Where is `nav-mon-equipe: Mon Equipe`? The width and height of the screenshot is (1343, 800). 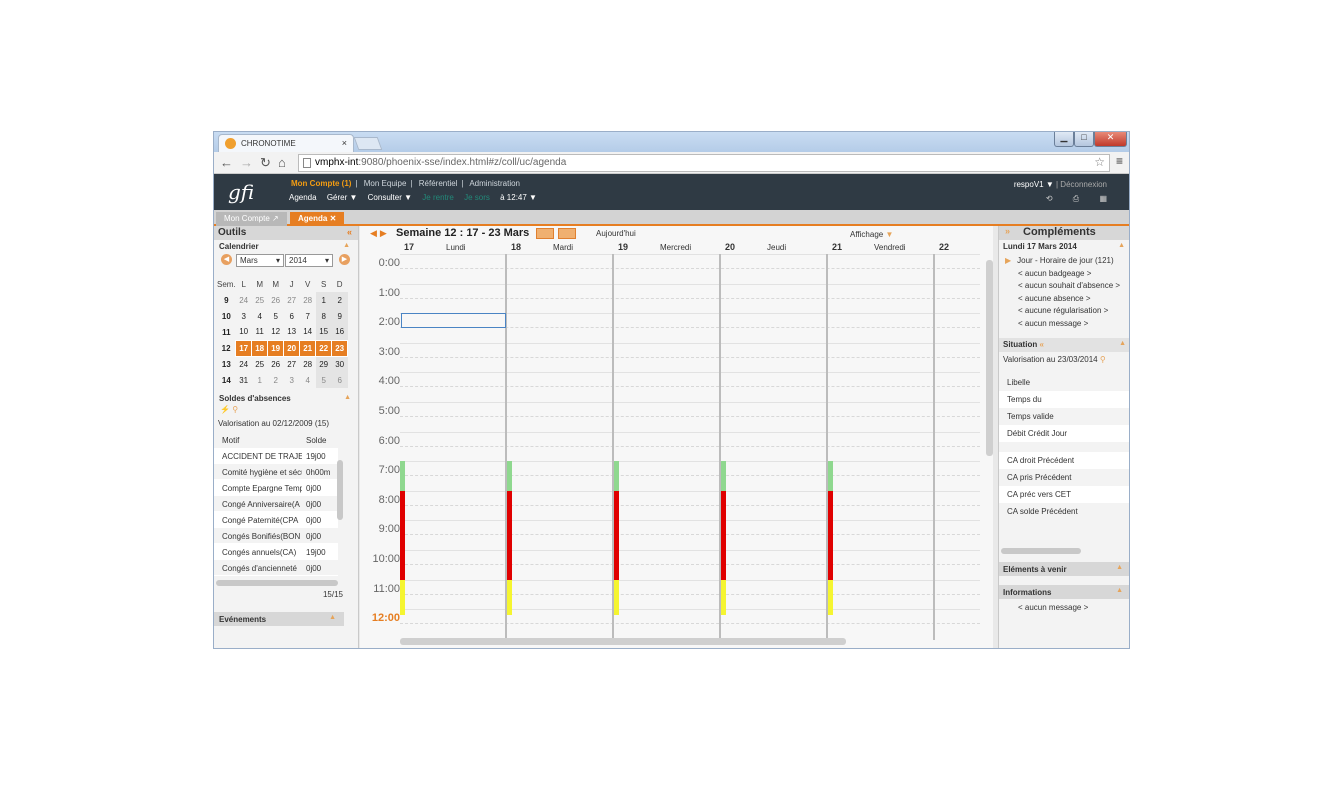 nav-mon-equipe: Mon Equipe is located at coordinates (385, 183).